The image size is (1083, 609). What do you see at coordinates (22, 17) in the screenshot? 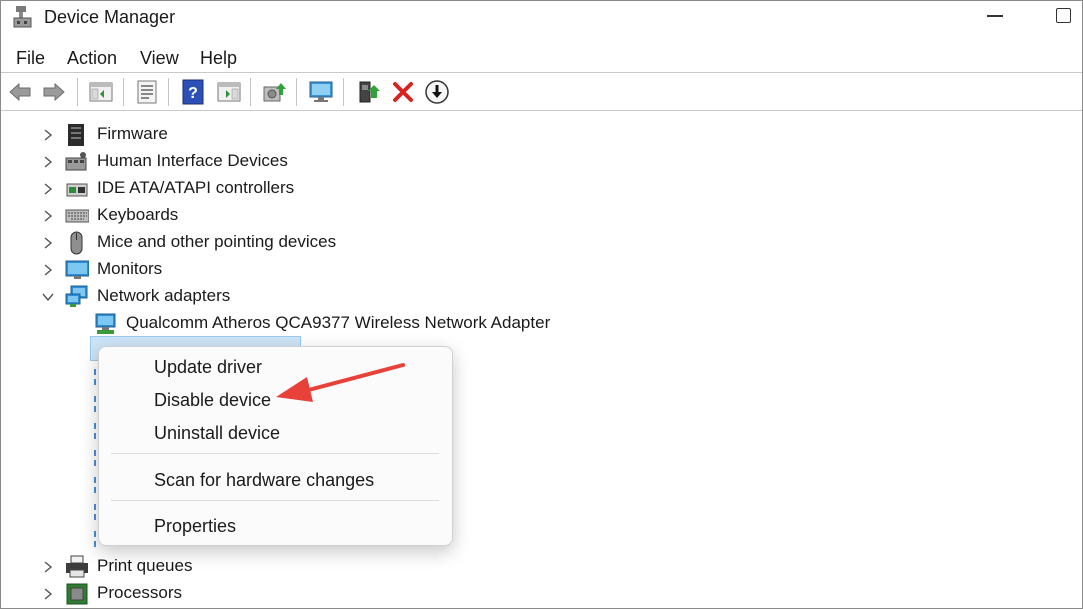
I see `device-manager-app-icon` at bounding box center [22, 17].